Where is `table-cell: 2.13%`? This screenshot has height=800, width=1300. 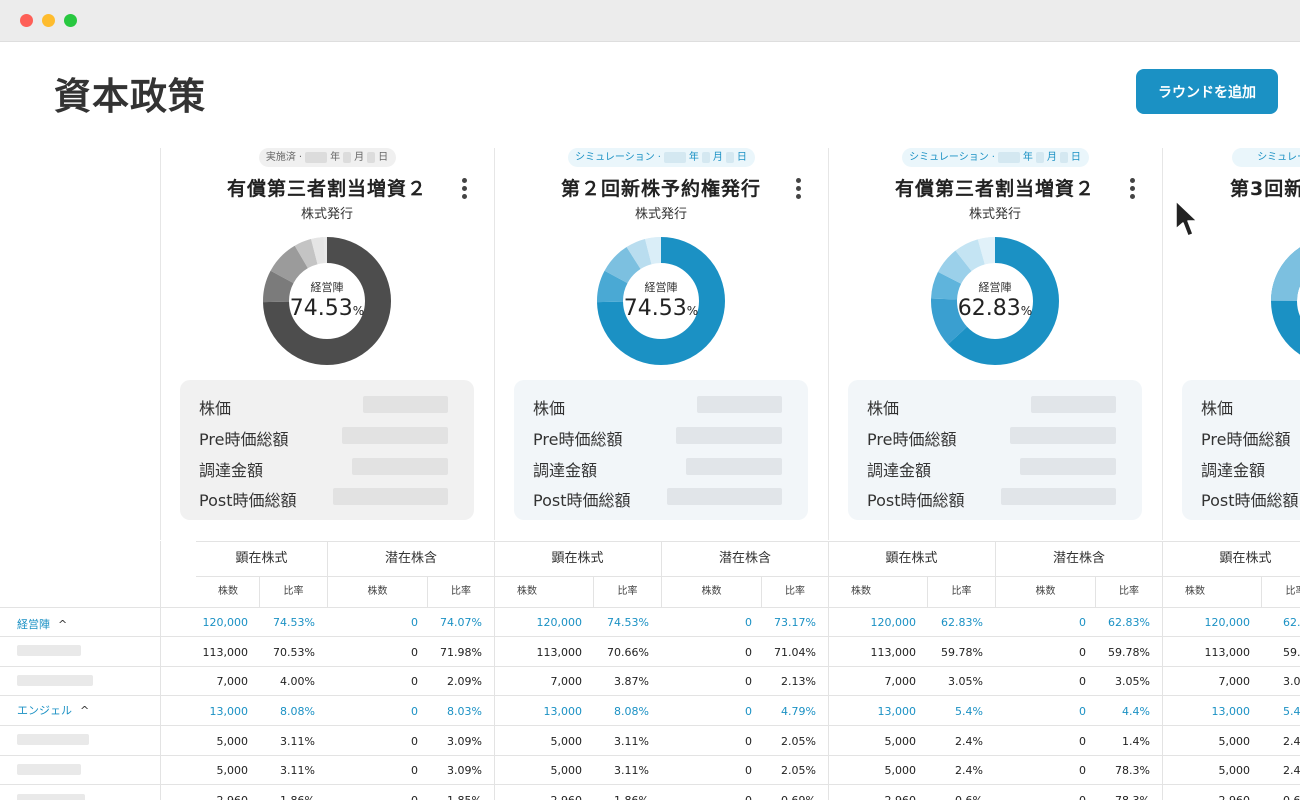
table-cell: 2.13% is located at coordinates (798, 681).